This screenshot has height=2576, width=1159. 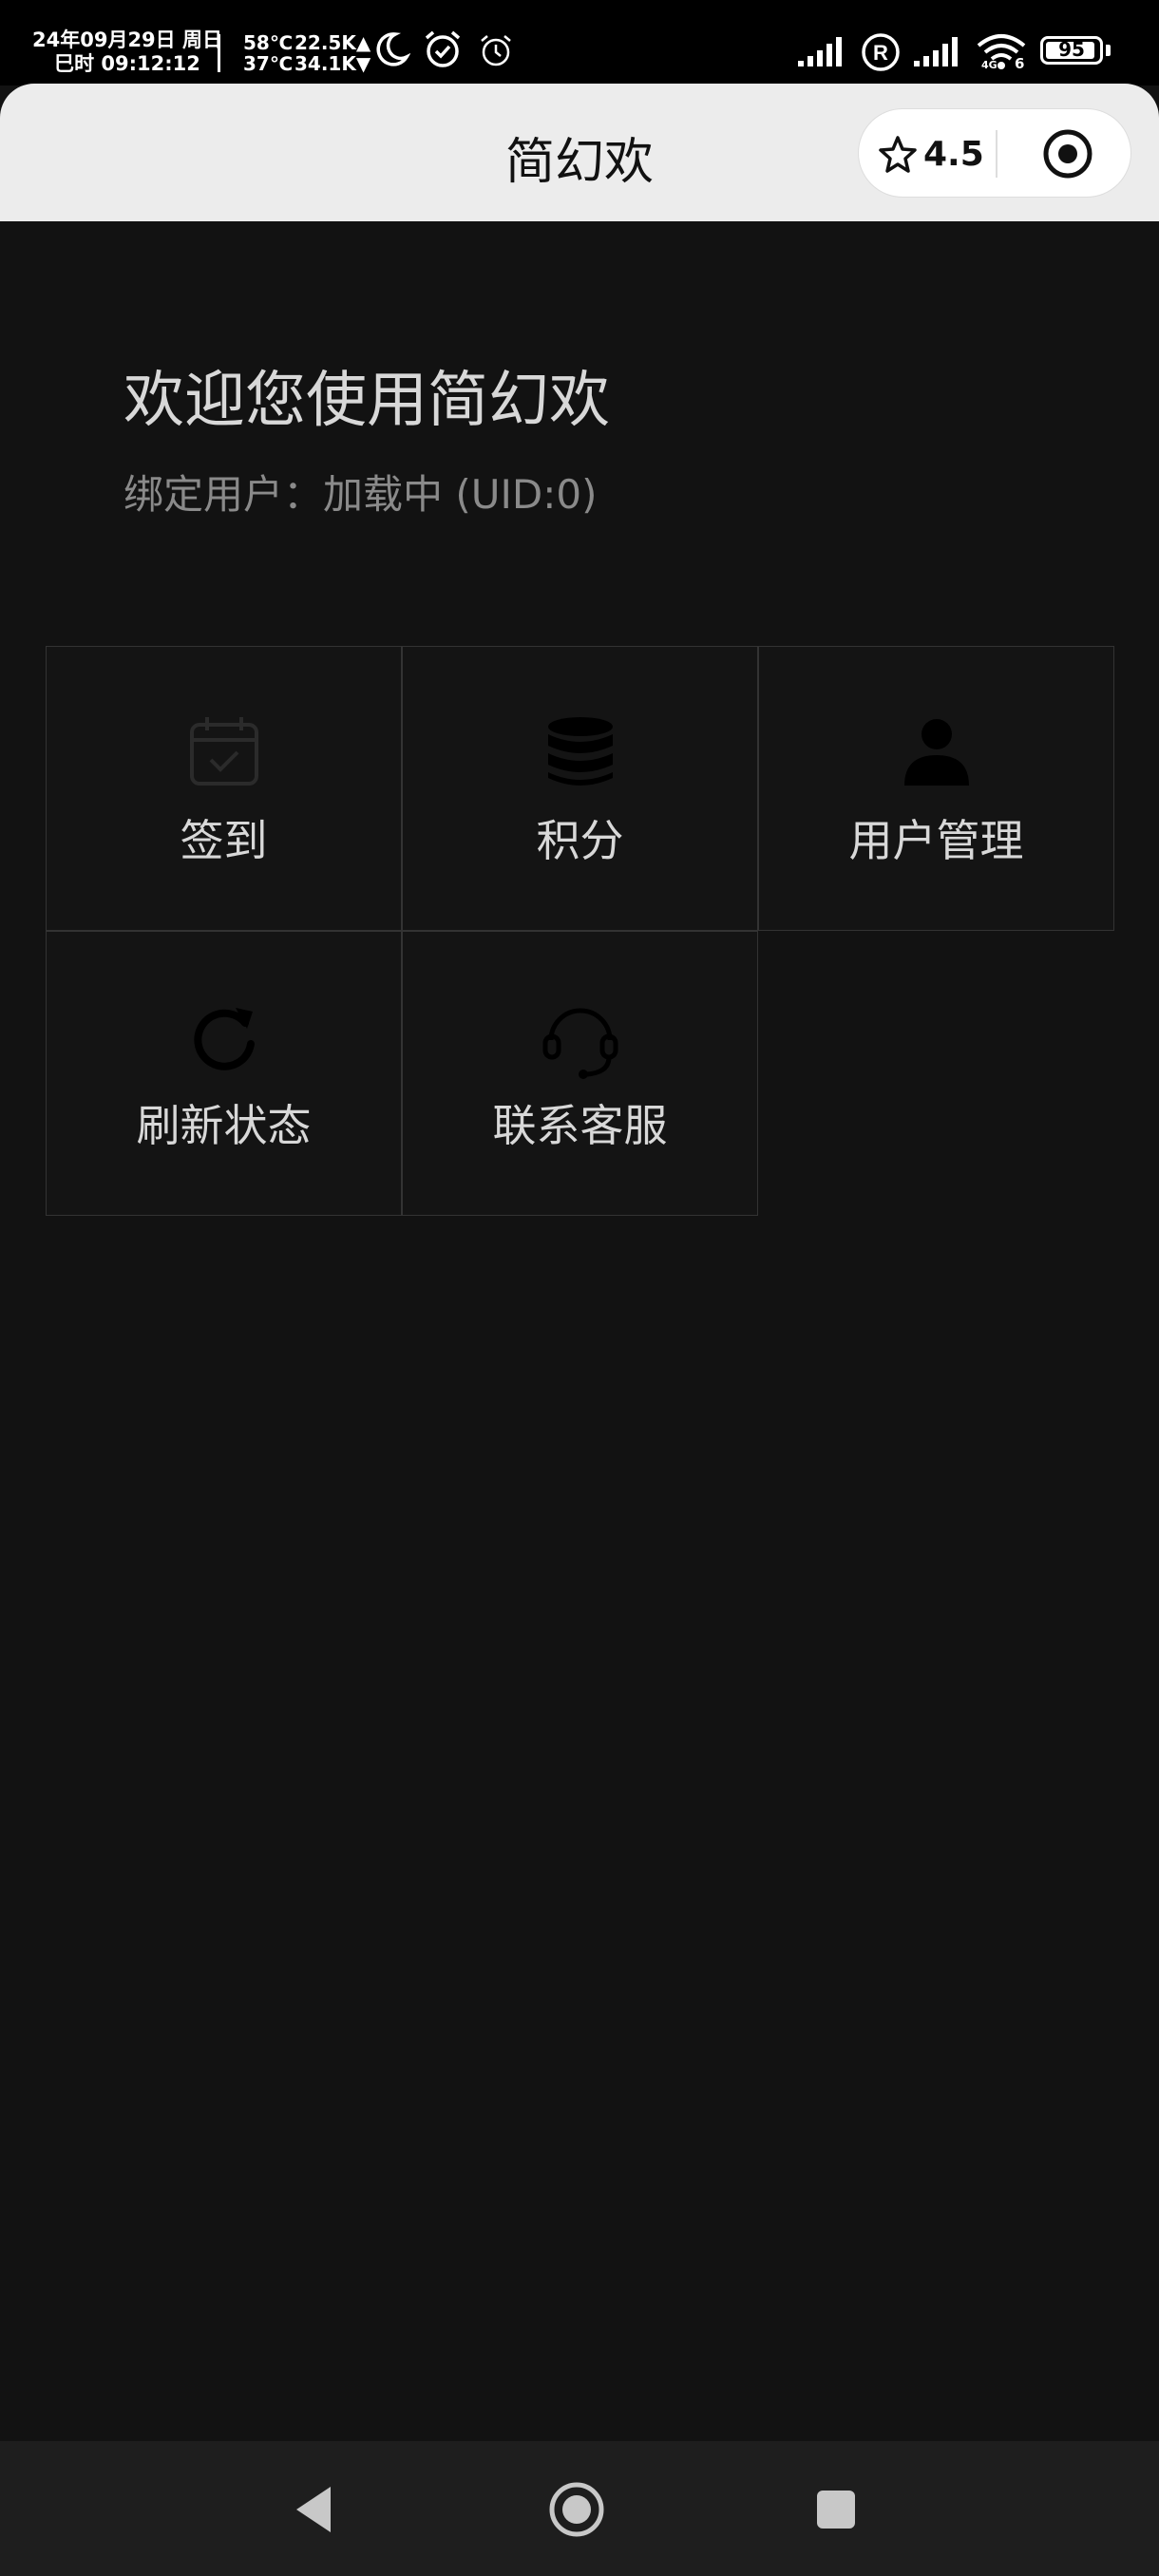 I want to click on rating-button: 4.5, so click(x=931, y=154).